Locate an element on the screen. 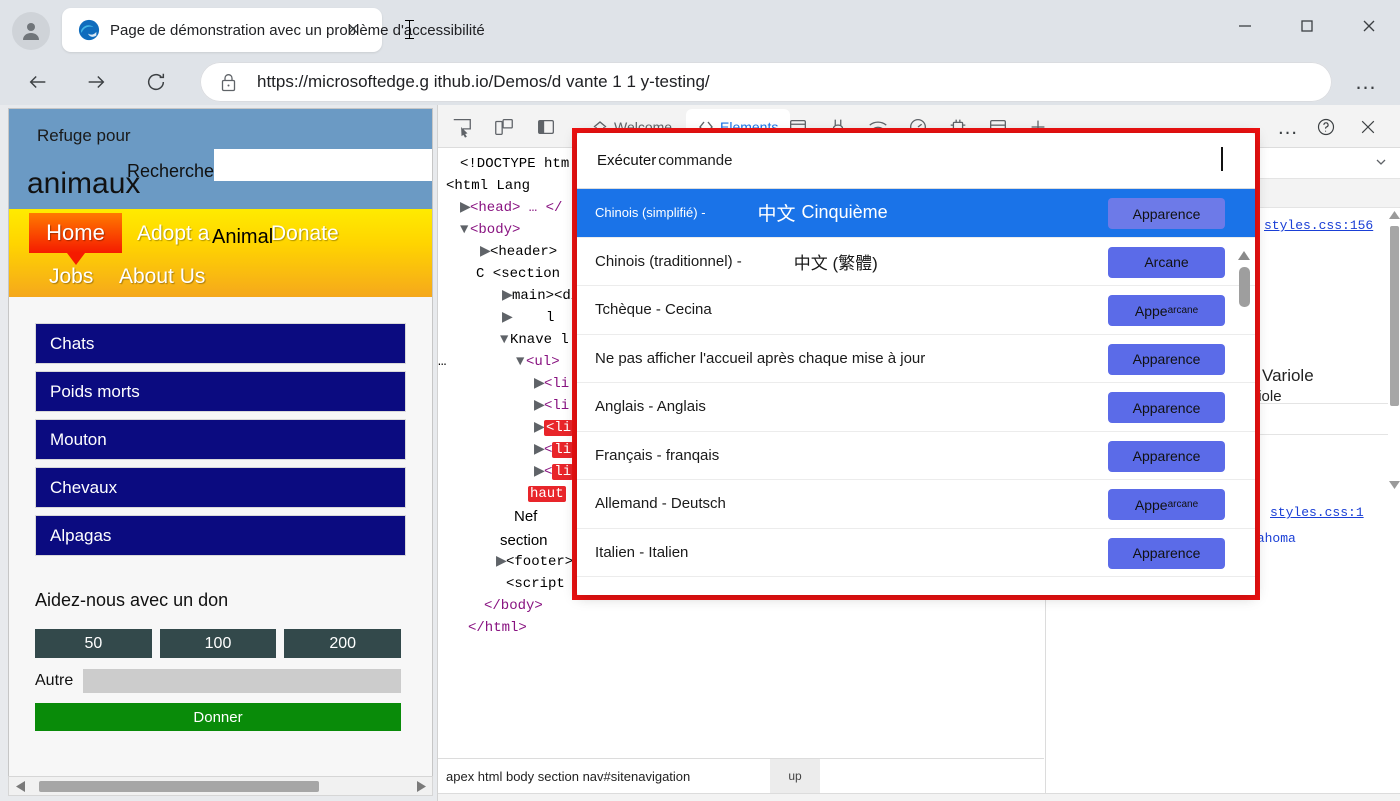 This screenshot has width=1400, height=801. dom-node: </html> is located at coordinates (497, 628).